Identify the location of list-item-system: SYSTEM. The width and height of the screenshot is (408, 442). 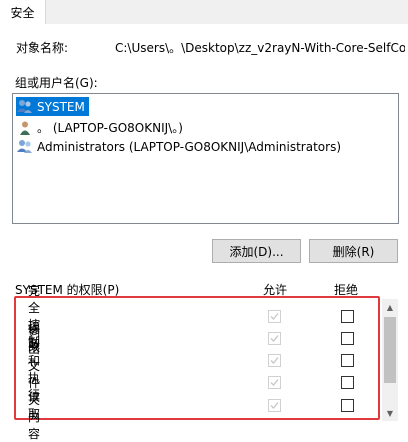
(52, 106).